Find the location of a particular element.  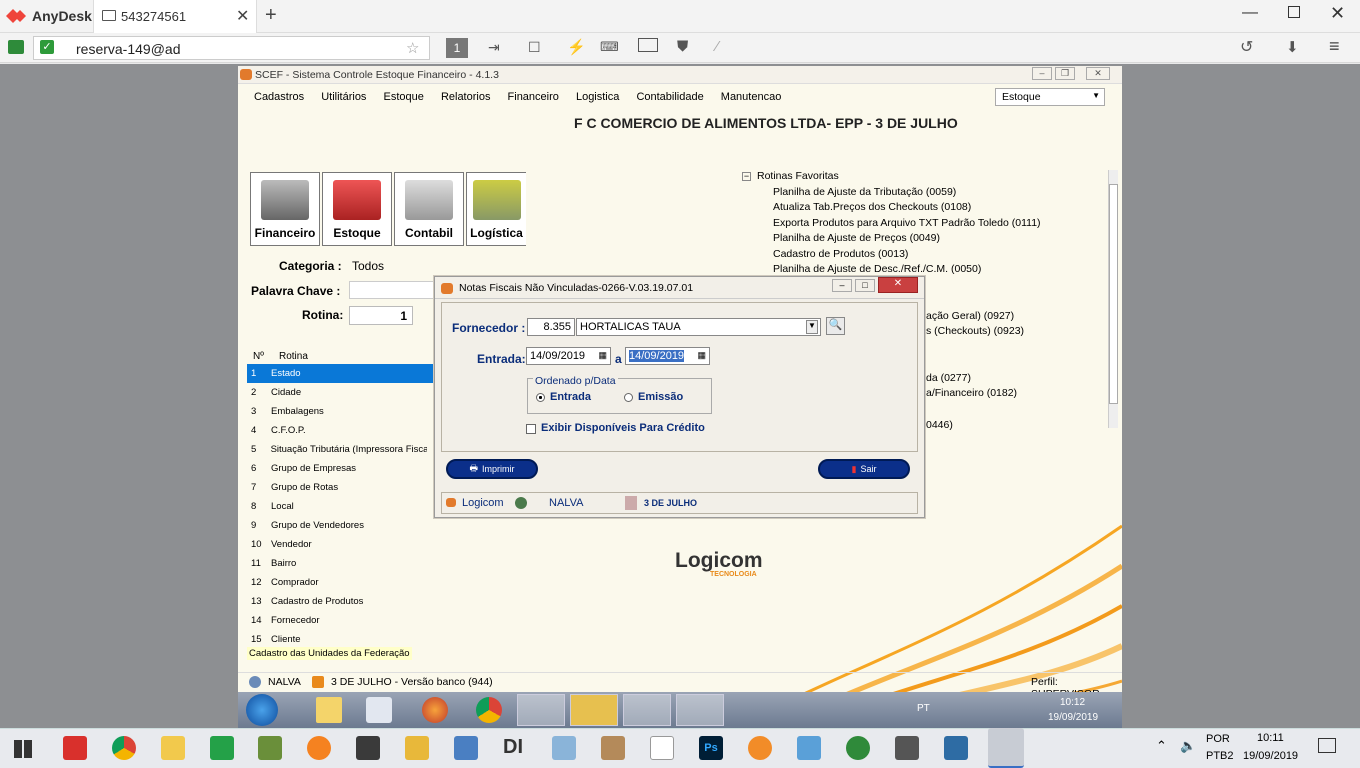

imprimir-button: 🖶 Imprimir is located at coordinates (492, 469).